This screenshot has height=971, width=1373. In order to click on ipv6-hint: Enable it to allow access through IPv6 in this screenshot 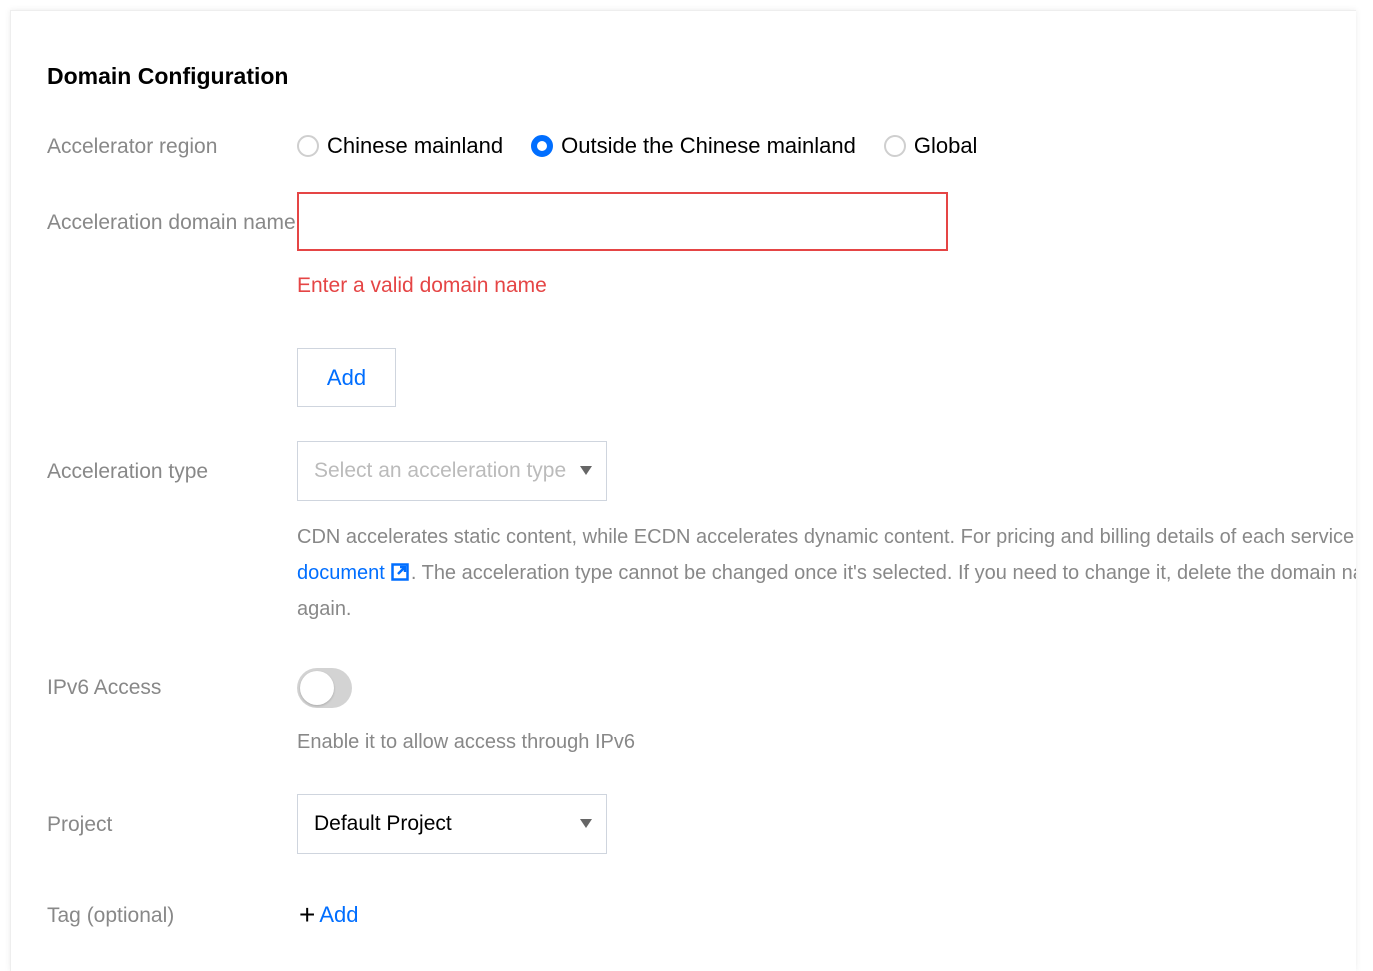, I will do `click(466, 742)`.